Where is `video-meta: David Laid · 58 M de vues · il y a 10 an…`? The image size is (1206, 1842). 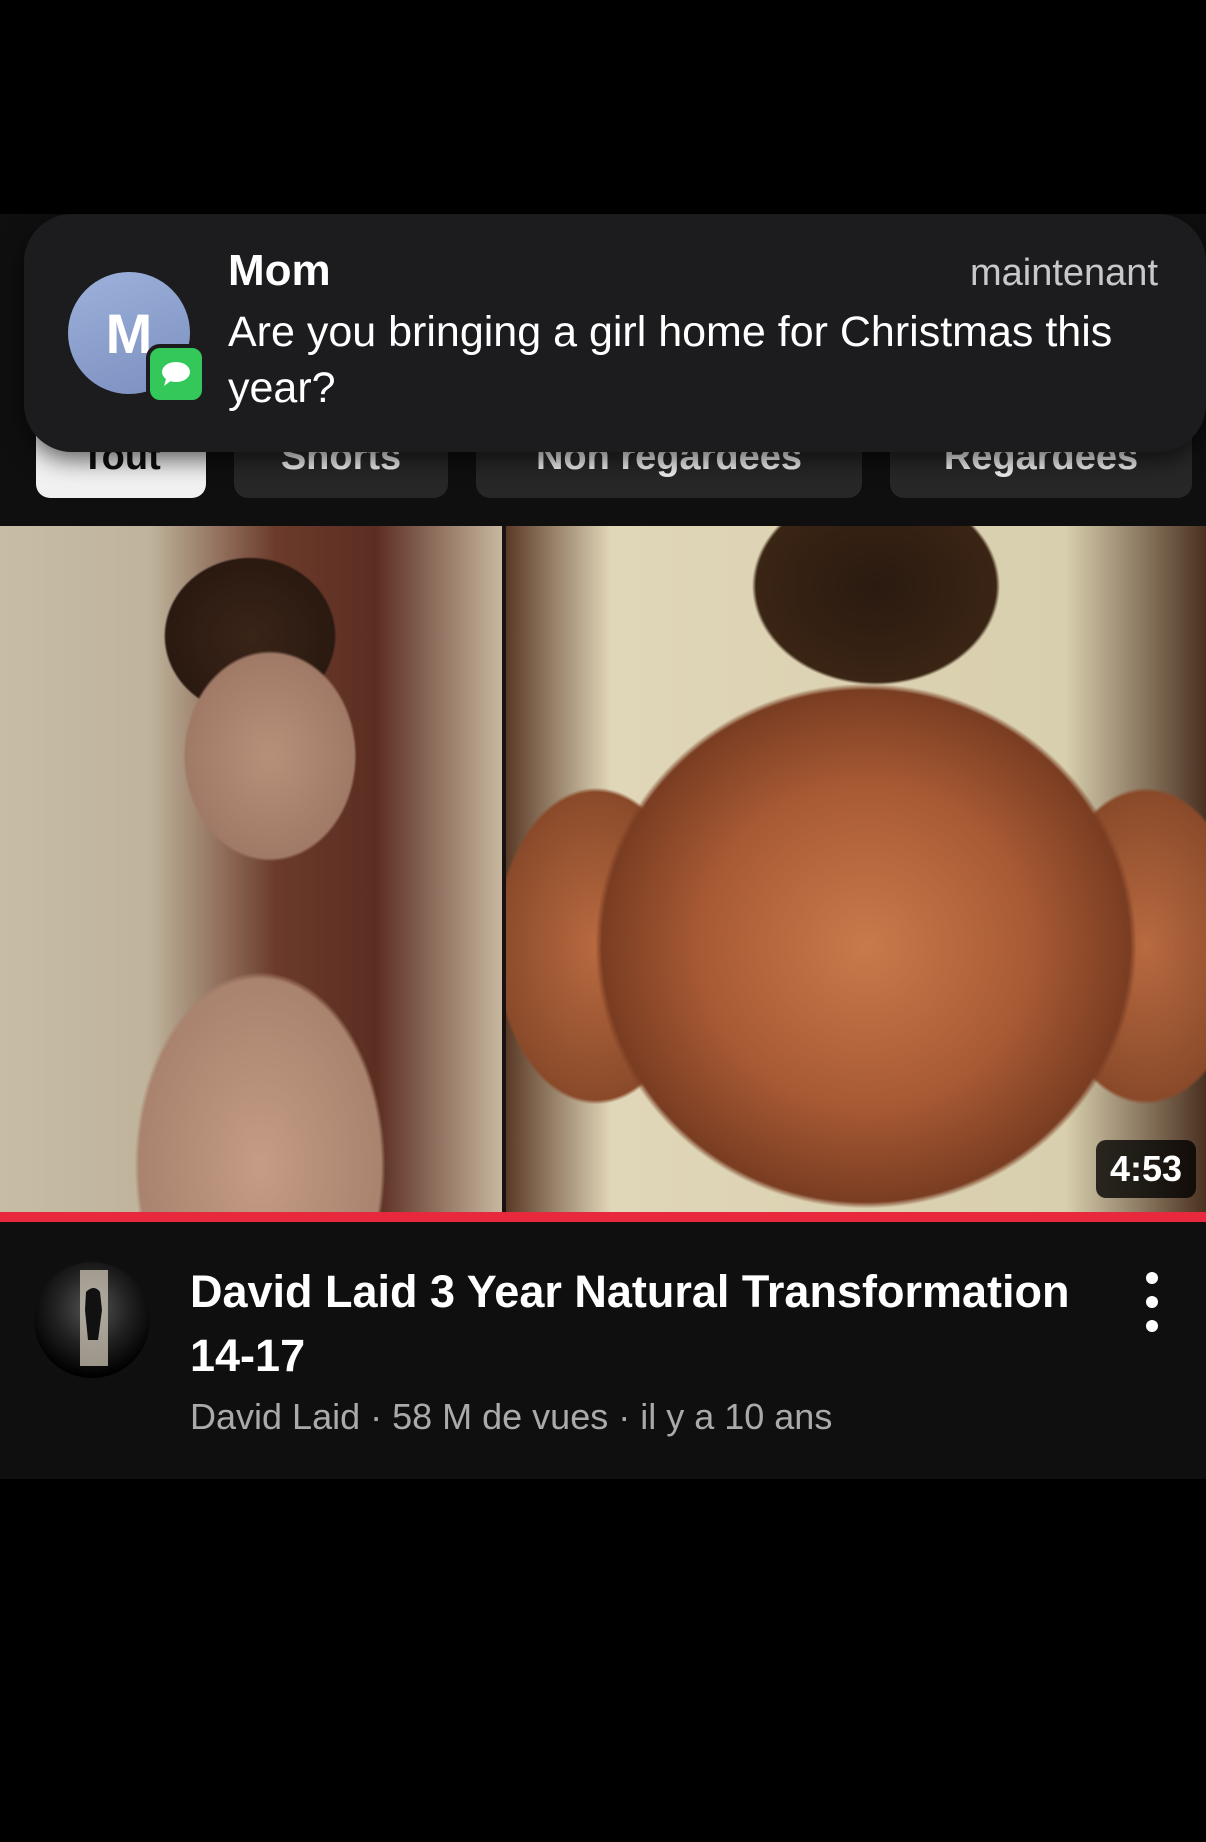 video-meta: David Laid · 58 M de vues · il y a 10 an… is located at coordinates (511, 1416).